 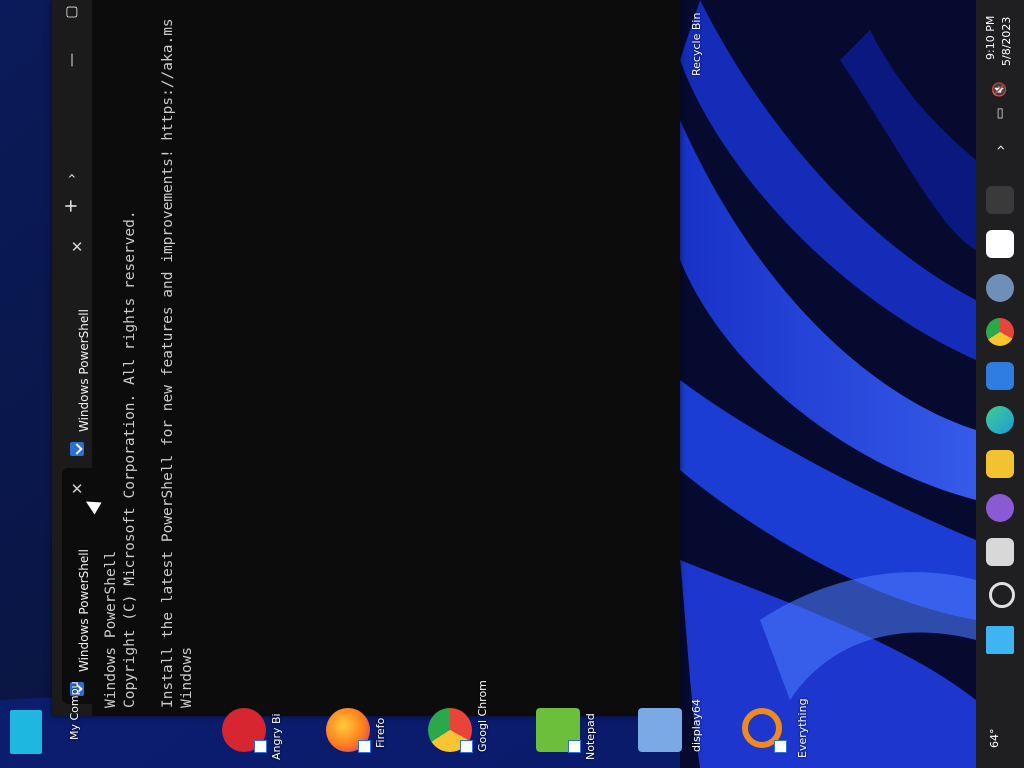 What do you see at coordinates (696, 725) in the screenshot?
I see `desktop-icon-label: display64` at bounding box center [696, 725].